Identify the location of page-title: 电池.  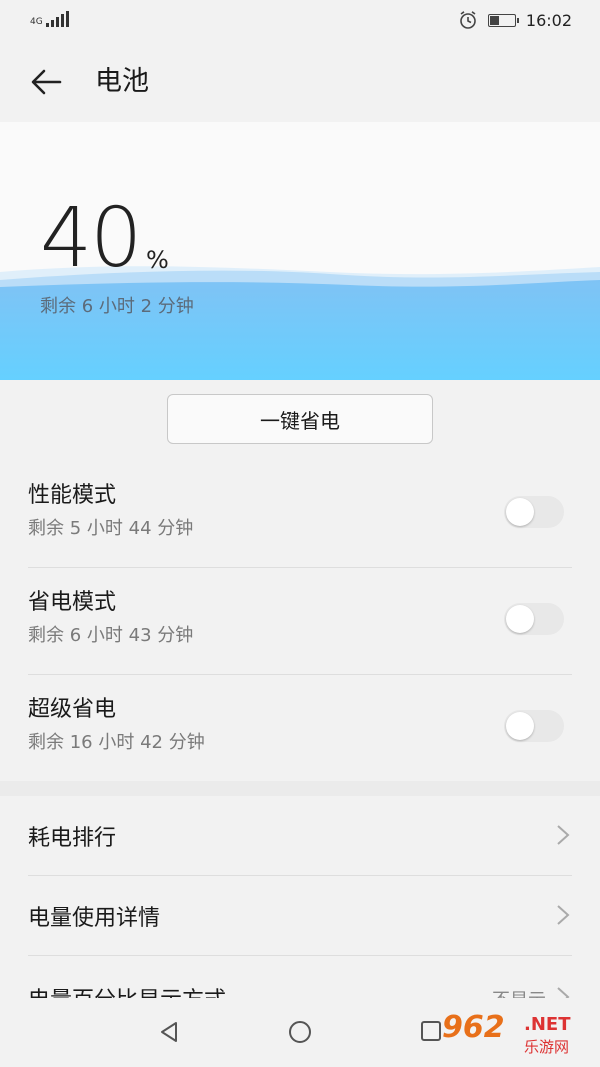
(122, 81).